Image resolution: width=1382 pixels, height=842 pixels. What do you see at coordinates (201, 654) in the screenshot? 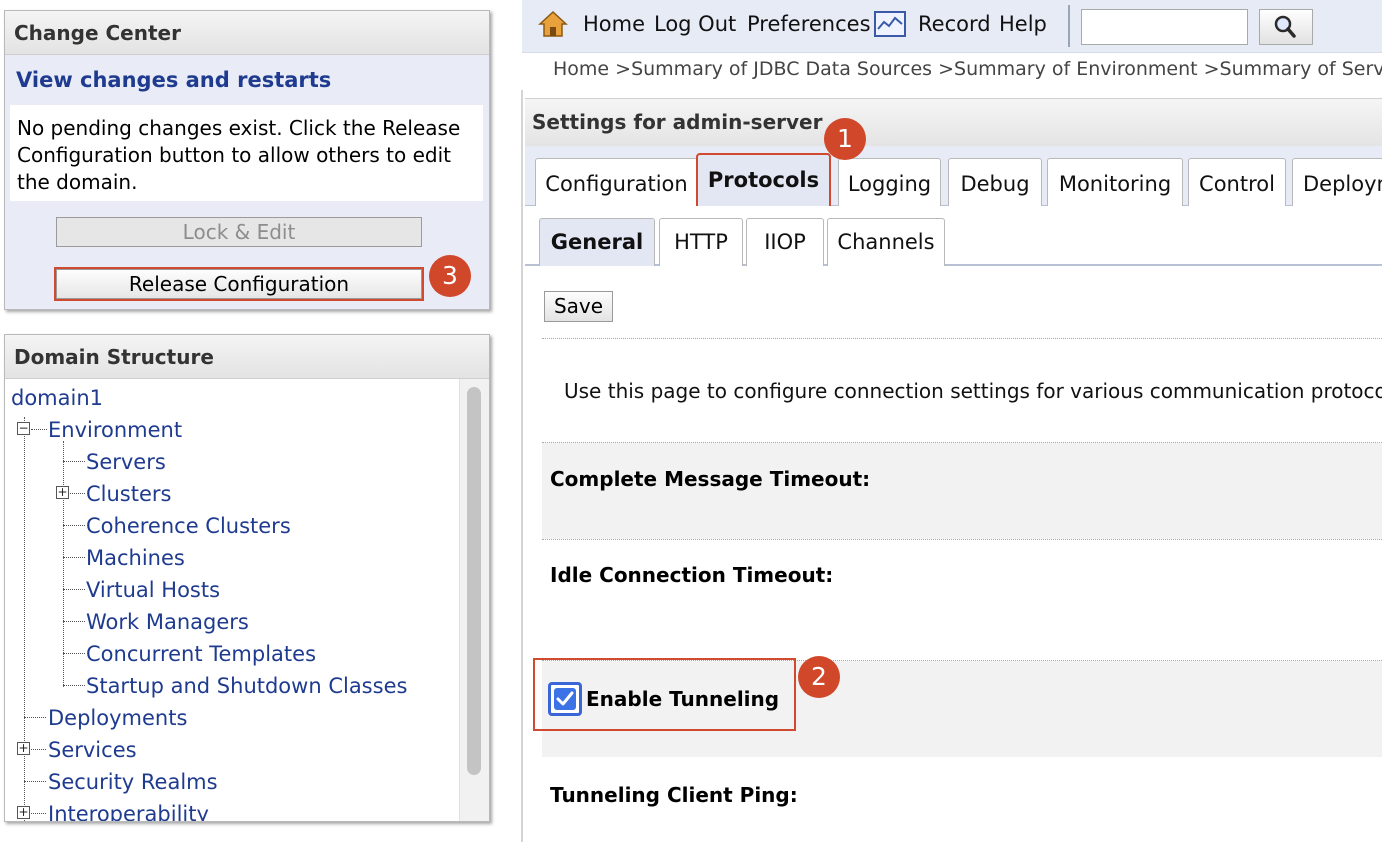
I see `tree-item-concurrent-templates: Concurrent Templates` at bounding box center [201, 654].